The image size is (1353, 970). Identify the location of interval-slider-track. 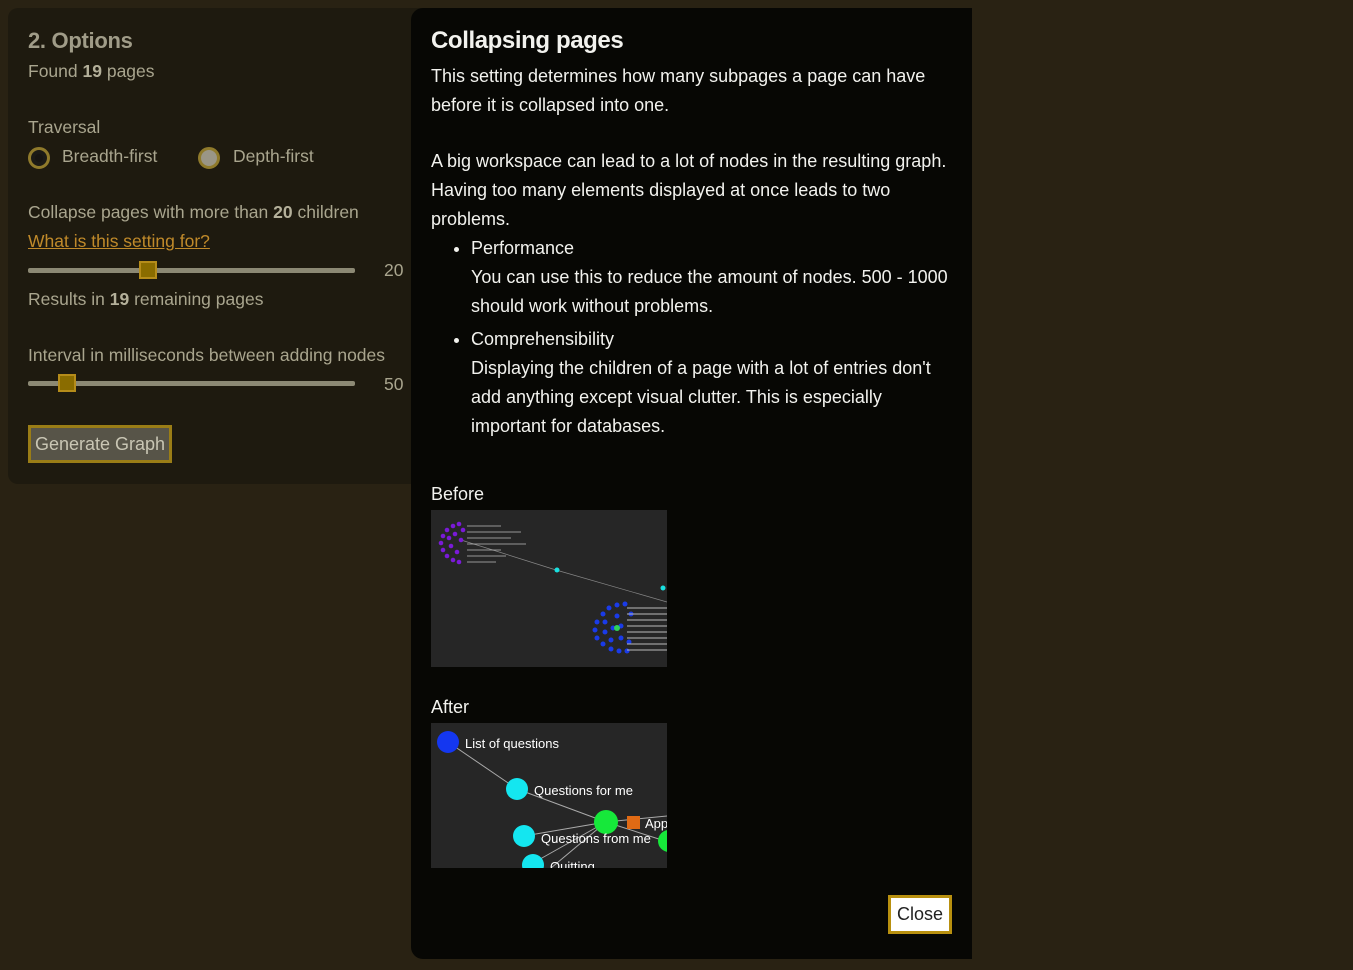
(191, 383).